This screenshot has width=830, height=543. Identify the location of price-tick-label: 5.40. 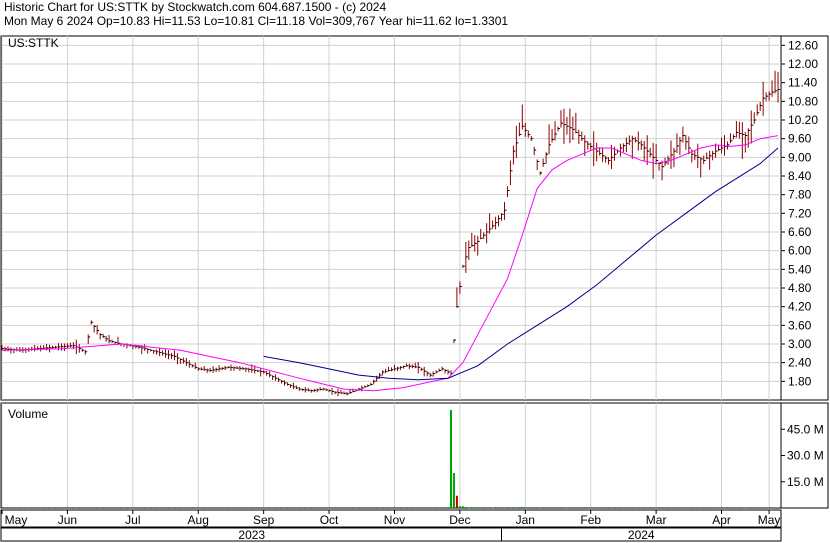
(800, 269).